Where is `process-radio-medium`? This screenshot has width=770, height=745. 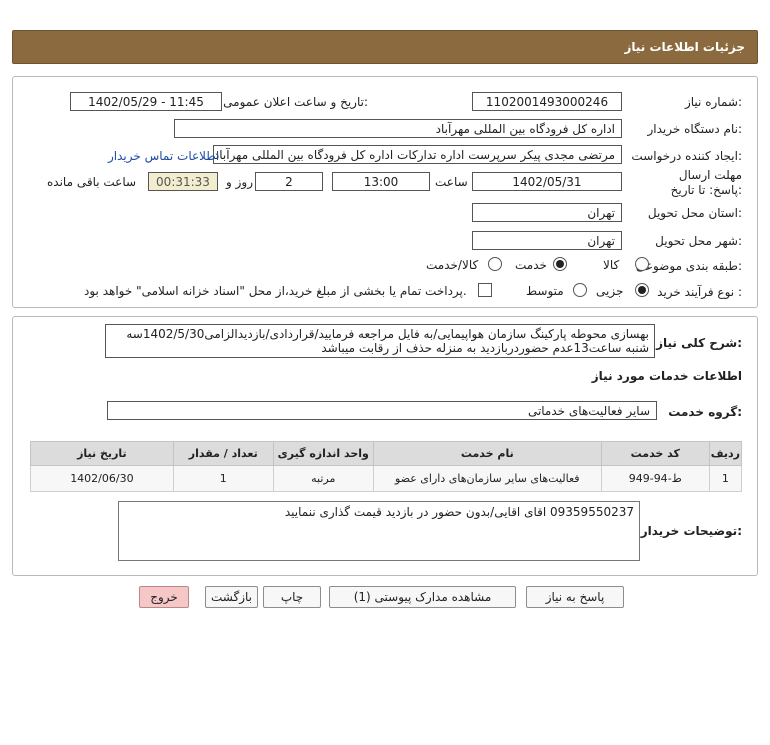
process-radio-medium is located at coordinates (580, 290).